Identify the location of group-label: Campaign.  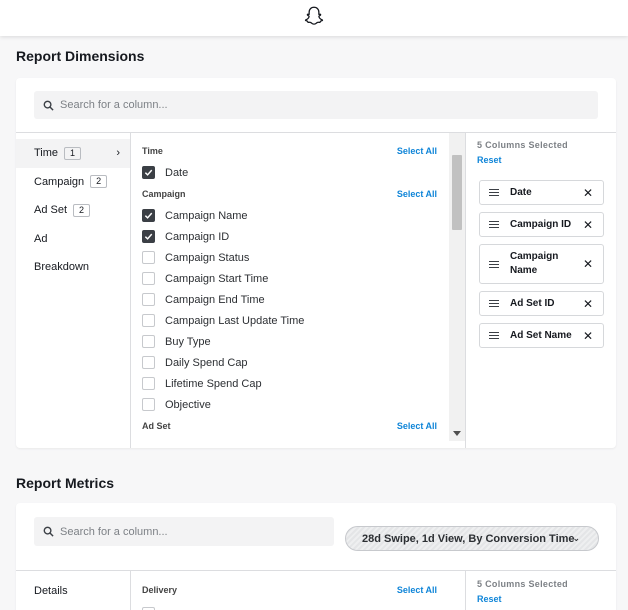
(164, 194).